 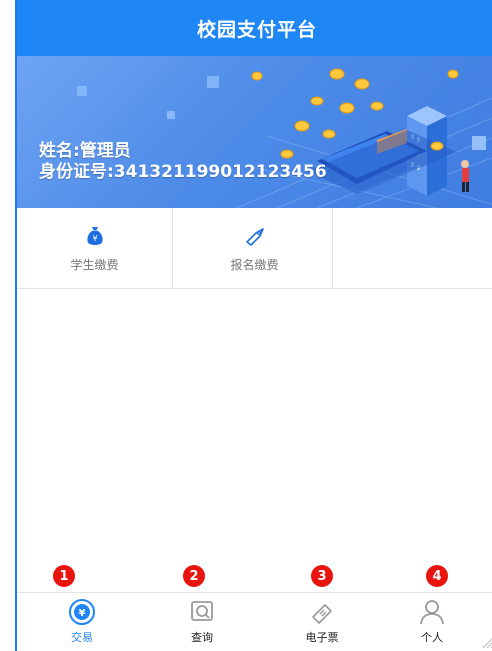 I want to click on marker-4: 4, so click(x=437, y=576).